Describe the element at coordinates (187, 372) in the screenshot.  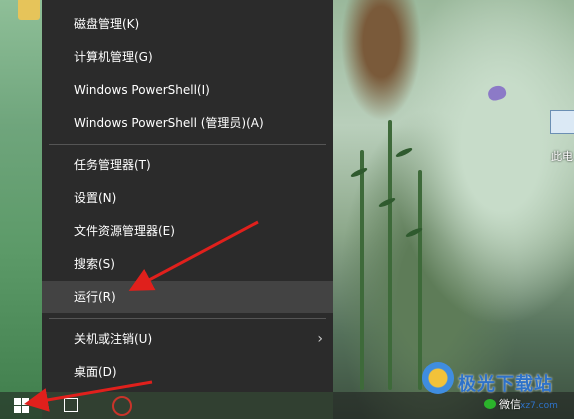
I see `menu-item-desktop: 桌面(D)` at that location.